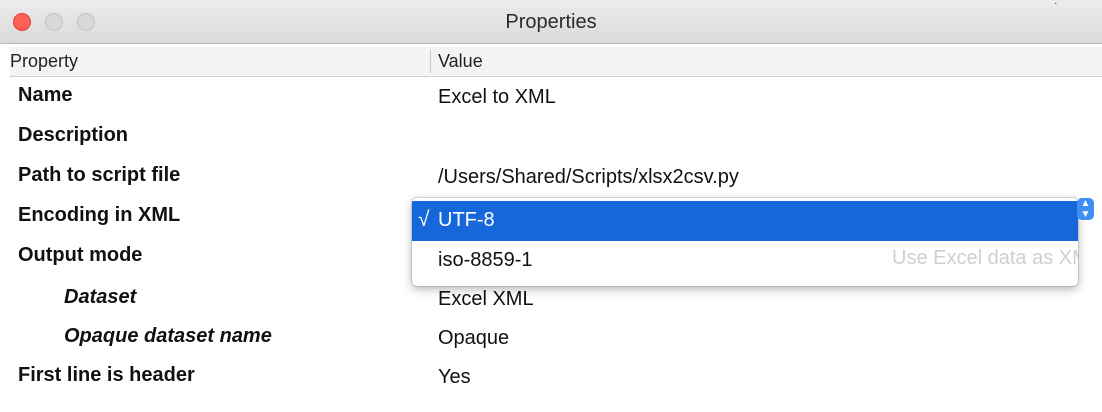 The image size is (1102, 412). Describe the element at coordinates (80, 255) in the screenshot. I see `property-name: Output mode` at that location.